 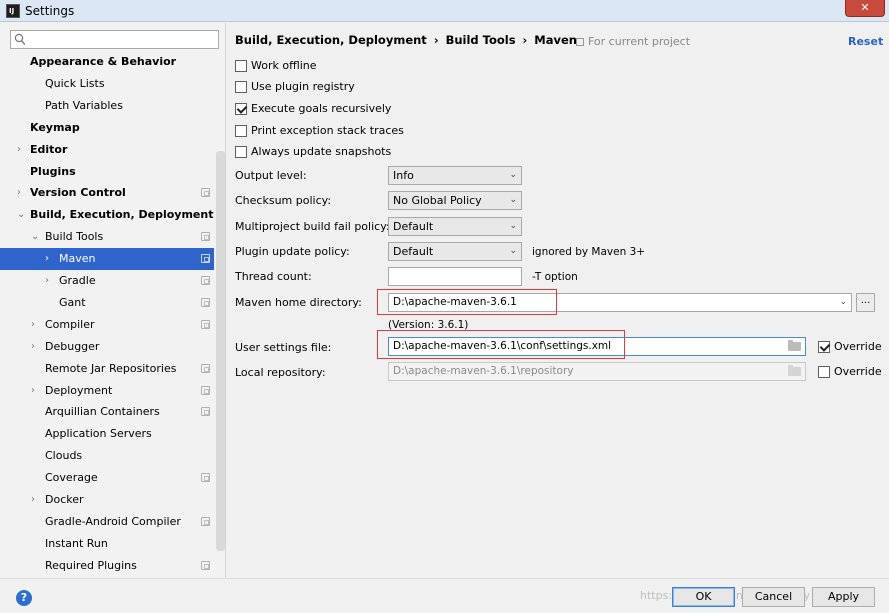 I want to click on folder-icon, so click(x=794, y=345).